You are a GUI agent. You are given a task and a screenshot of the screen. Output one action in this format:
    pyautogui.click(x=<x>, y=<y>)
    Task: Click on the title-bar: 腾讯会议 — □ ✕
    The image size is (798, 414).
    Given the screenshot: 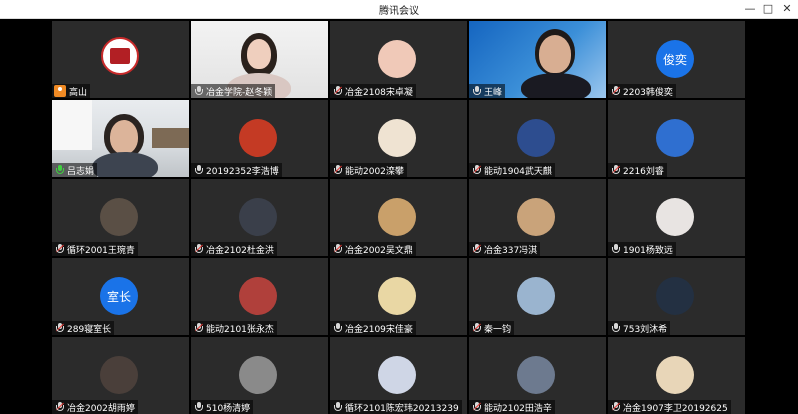 What is the action you would take?
    pyautogui.click(x=399, y=9)
    